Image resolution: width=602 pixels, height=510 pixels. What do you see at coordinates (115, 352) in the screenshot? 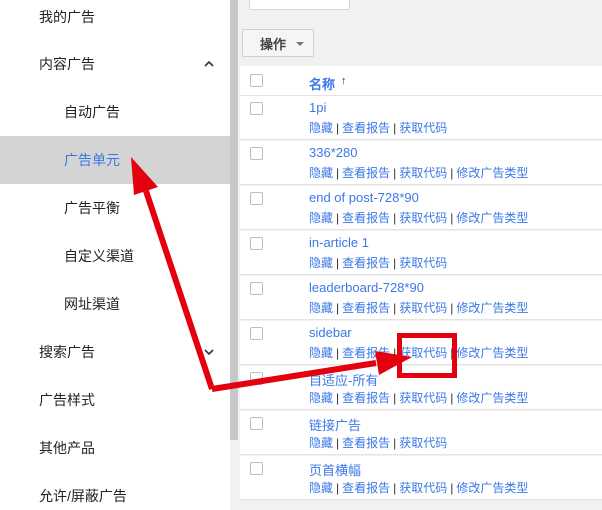
I see `nav-search-ads: 搜索广告` at bounding box center [115, 352].